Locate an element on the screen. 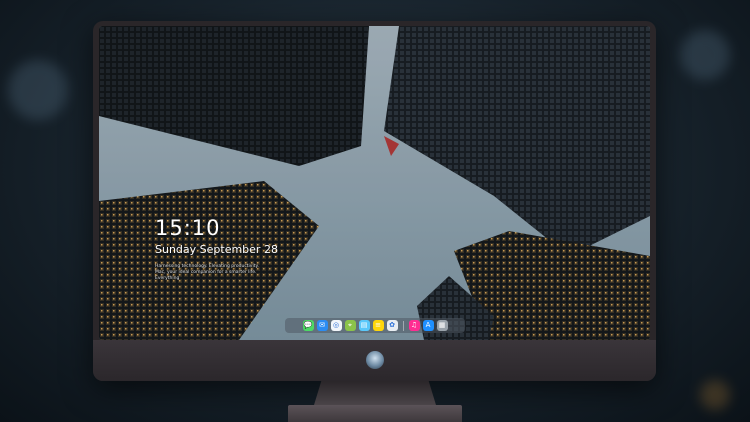 The width and height of the screenshot is (750, 422). lock-screen-date: Sunday September 28 is located at coordinates (216, 249).